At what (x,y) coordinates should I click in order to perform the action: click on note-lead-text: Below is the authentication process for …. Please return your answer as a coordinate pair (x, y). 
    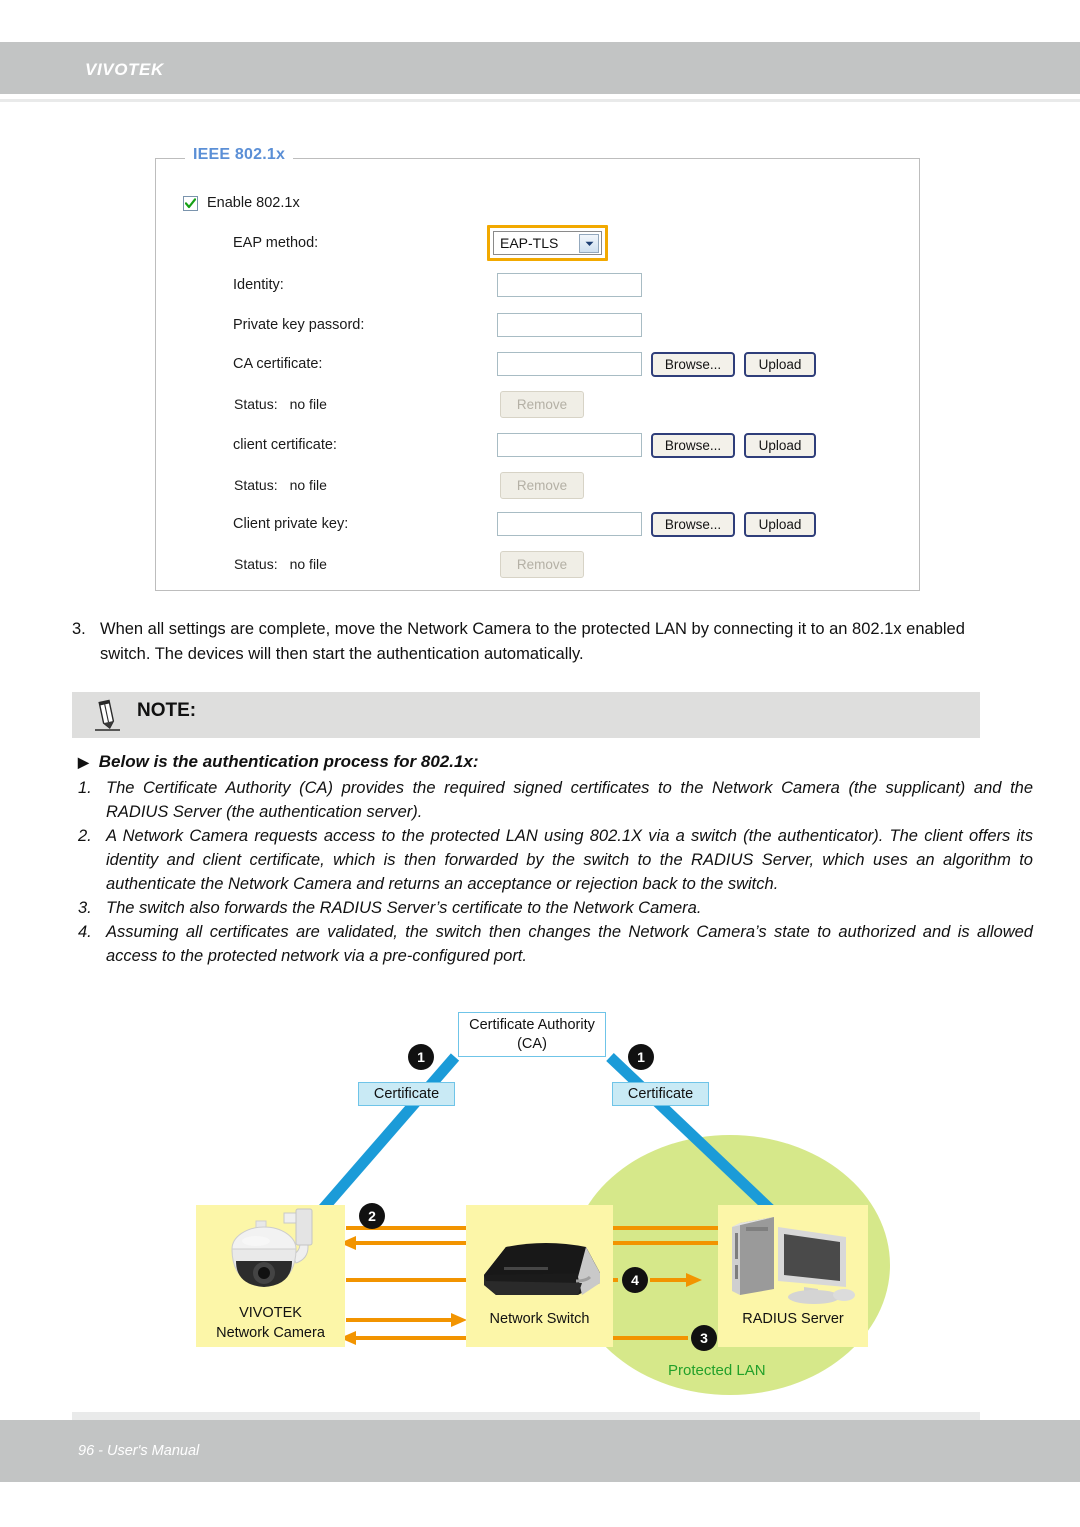
    Looking at the image, I should click on (288, 761).